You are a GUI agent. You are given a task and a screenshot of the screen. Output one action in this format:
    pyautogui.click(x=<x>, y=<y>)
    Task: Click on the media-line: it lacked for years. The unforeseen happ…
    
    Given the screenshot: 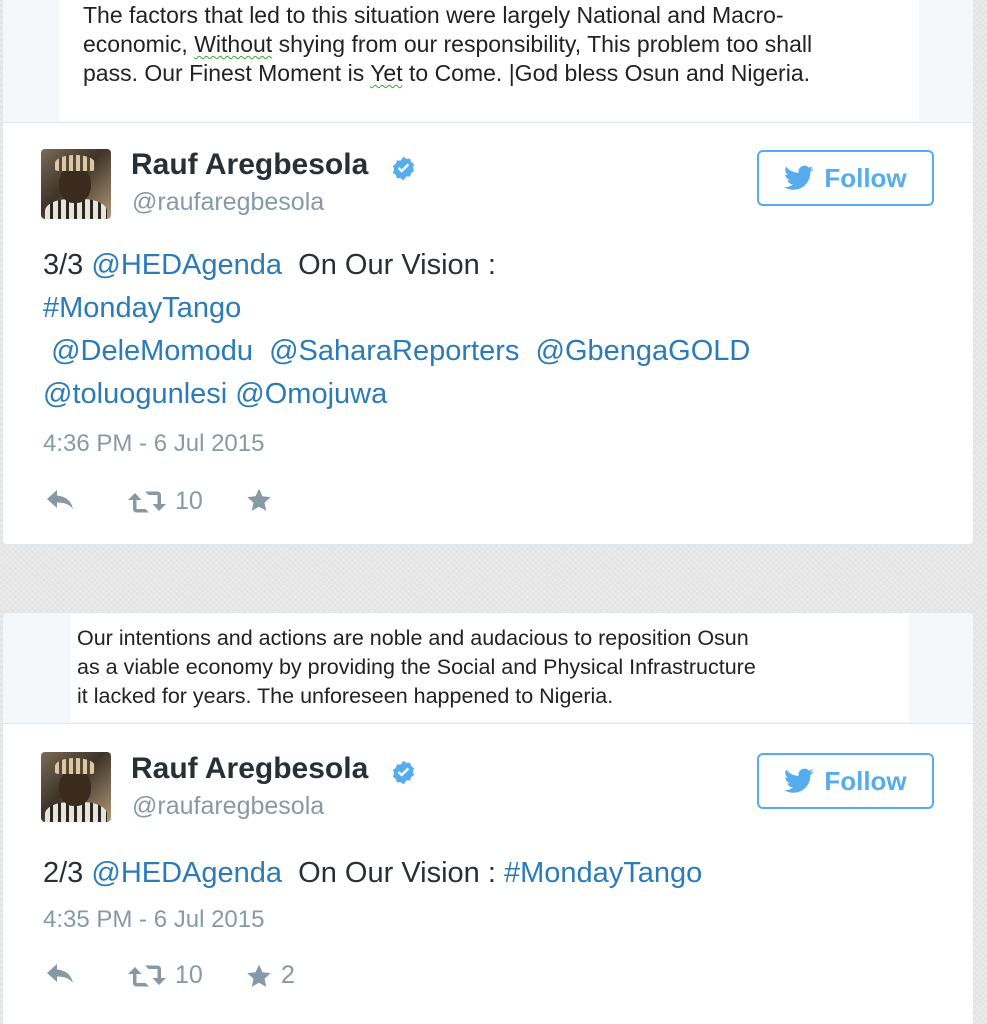 What is the action you would take?
    pyautogui.click(x=345, y=696)
    